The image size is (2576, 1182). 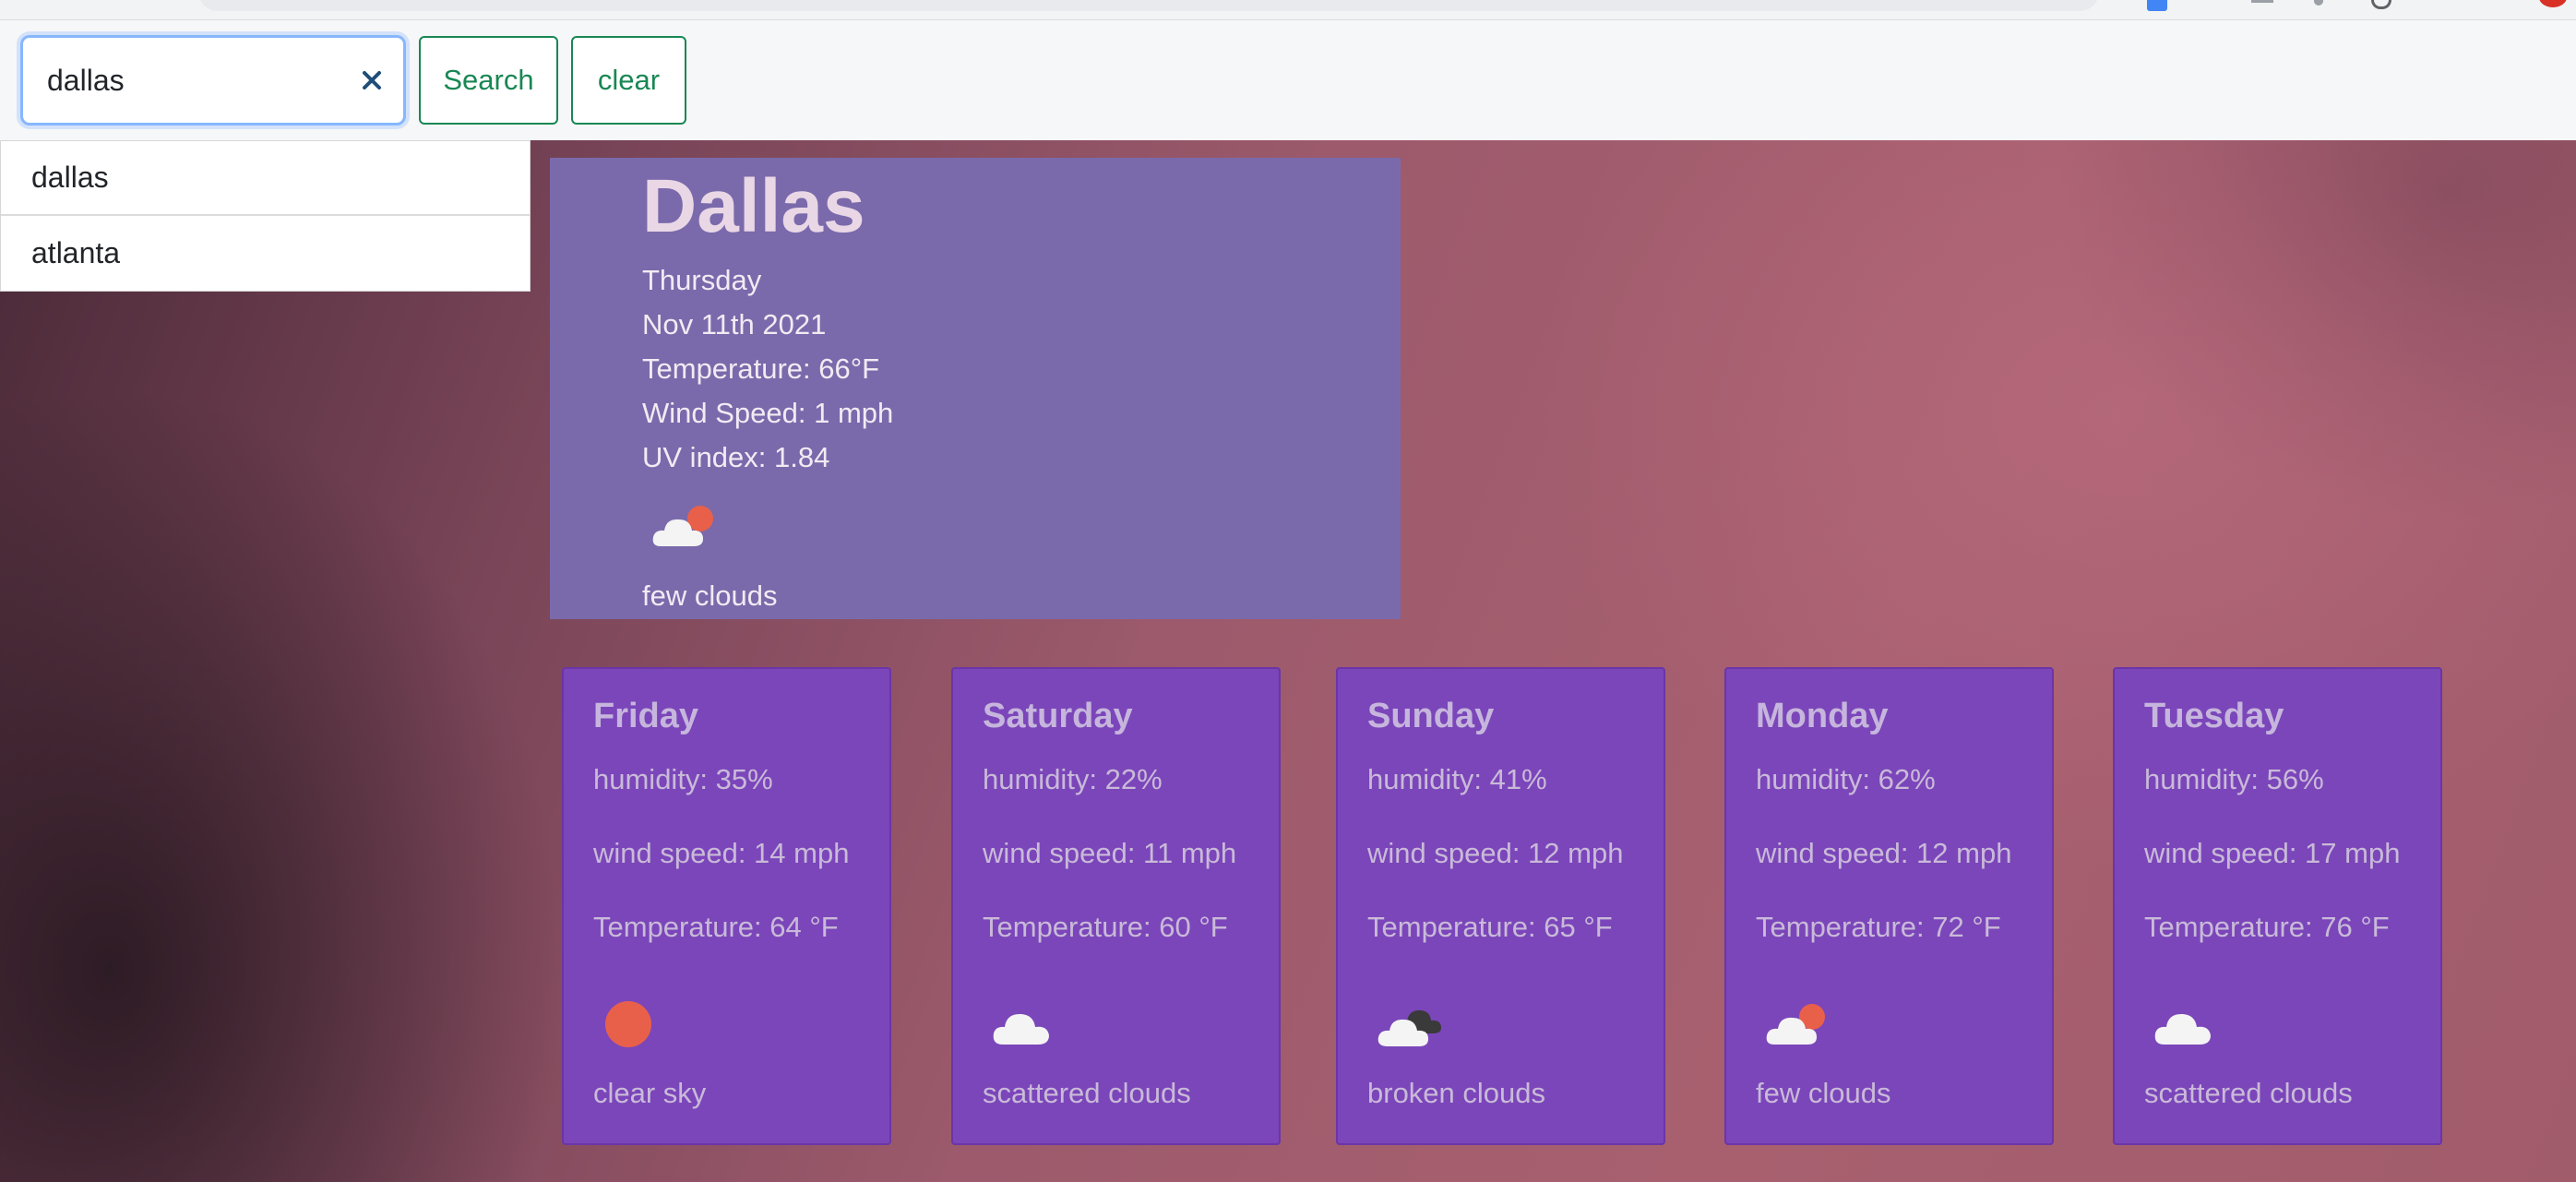 I want to click on forecast-day: Sunday, so click(x=1431, y=716).